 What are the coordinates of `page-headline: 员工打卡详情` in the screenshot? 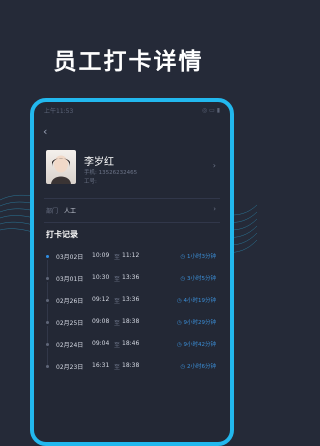 It's located at (128, 62).